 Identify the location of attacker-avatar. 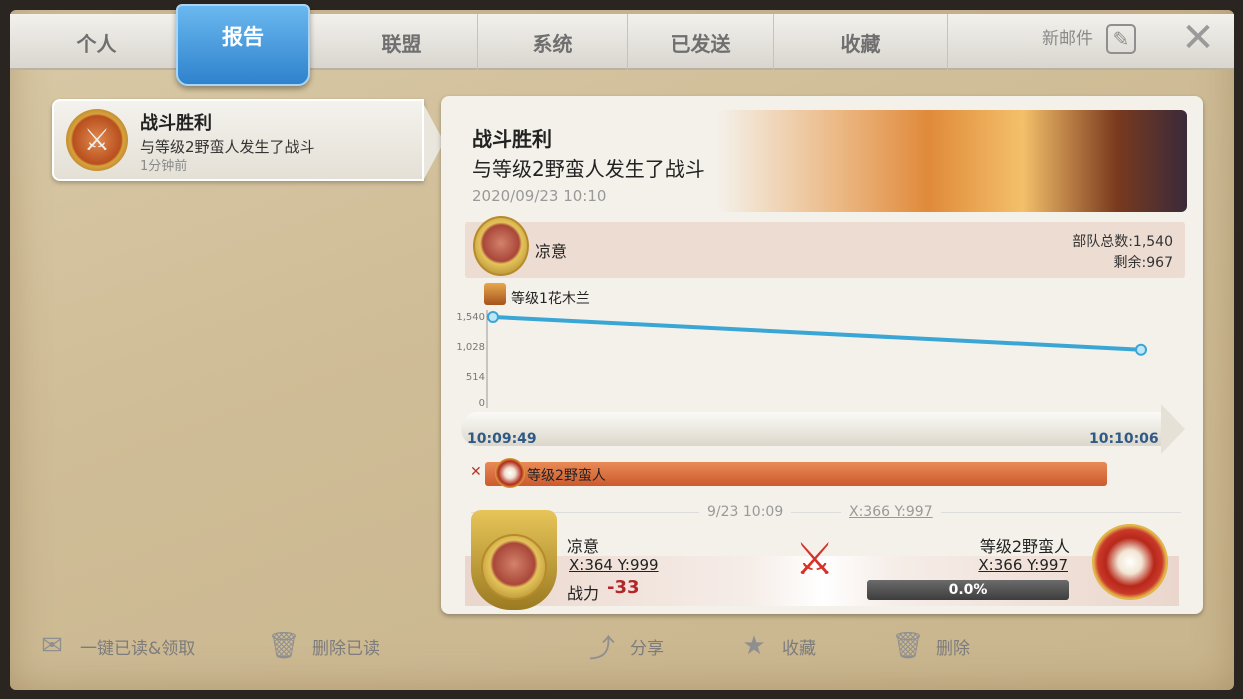
(514, 560).